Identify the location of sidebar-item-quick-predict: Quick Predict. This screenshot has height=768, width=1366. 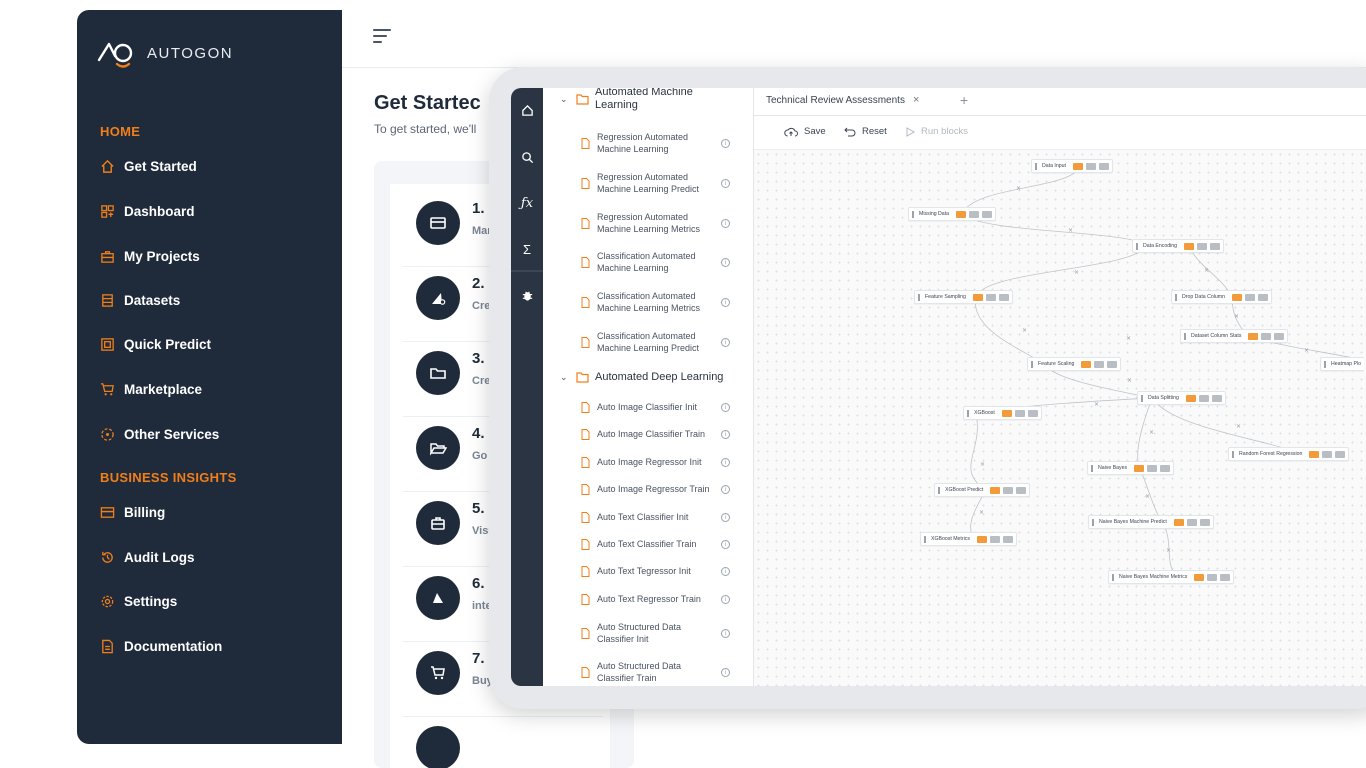
(155, 344).